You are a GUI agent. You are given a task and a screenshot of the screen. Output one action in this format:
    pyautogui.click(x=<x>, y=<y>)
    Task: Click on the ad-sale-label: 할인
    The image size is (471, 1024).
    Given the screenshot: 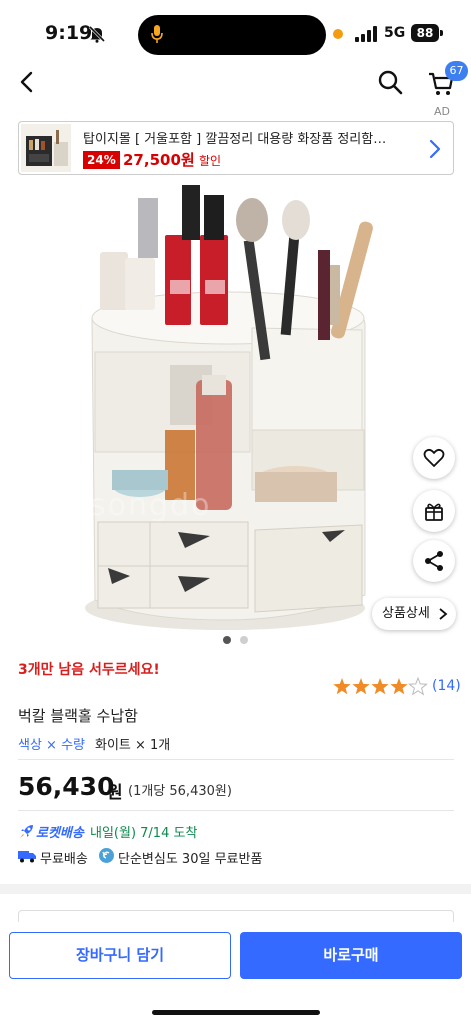 What is the action you would take?
    pyautogui.click(x=210, y=161)
    